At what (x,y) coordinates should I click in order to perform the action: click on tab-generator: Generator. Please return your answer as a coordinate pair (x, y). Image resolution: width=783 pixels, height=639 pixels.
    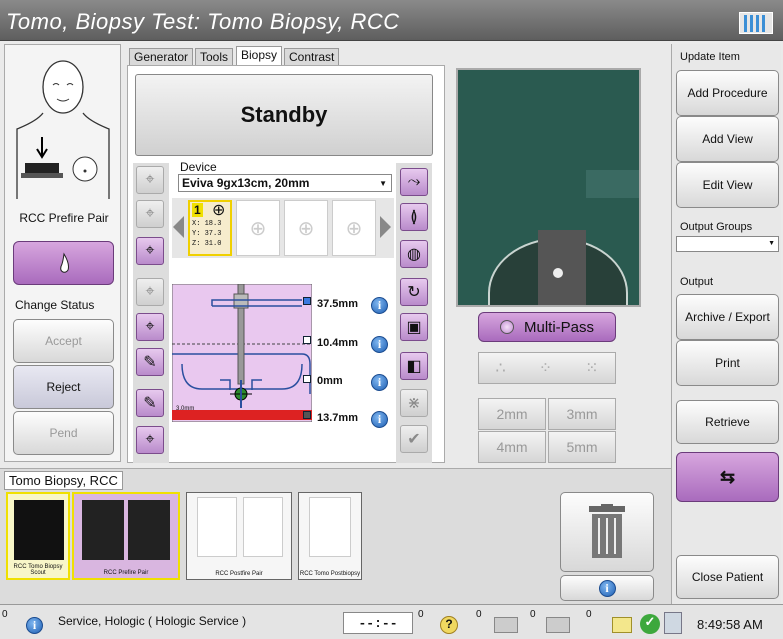
    Looking at the image, I should click on (161, 56).